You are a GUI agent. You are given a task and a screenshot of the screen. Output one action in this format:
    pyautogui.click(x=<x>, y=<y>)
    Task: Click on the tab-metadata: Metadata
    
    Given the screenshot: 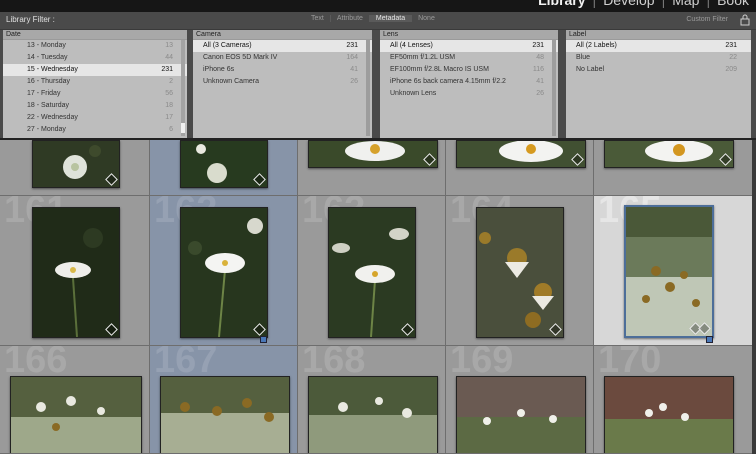 What is the action you would take?
    pyautogui.click(x=390, y=18)
    